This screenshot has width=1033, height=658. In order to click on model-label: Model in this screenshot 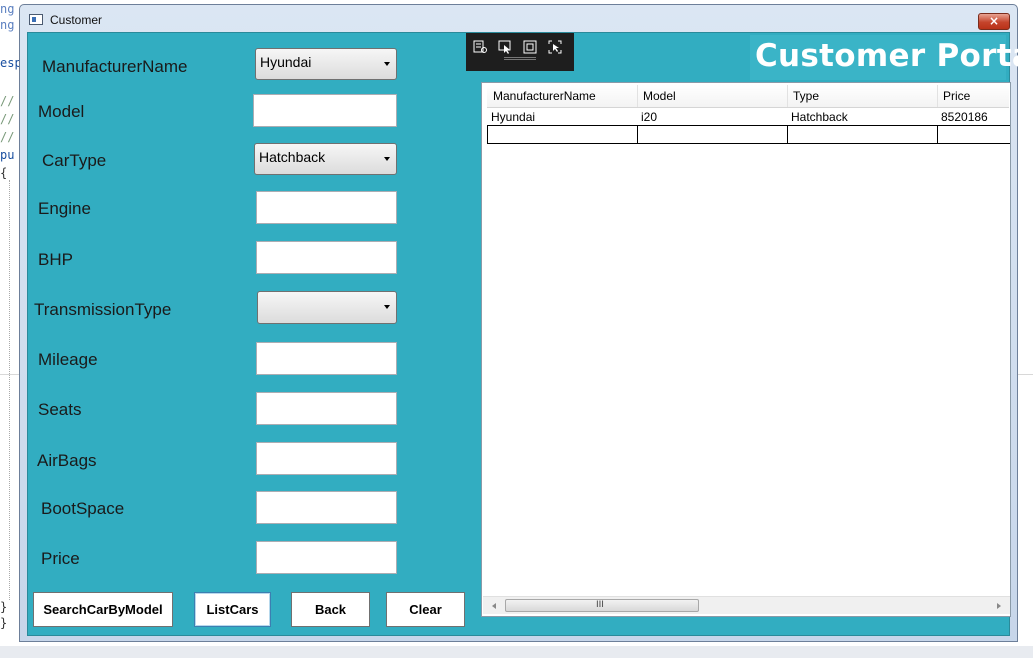, I will do `click(61, 111)`.